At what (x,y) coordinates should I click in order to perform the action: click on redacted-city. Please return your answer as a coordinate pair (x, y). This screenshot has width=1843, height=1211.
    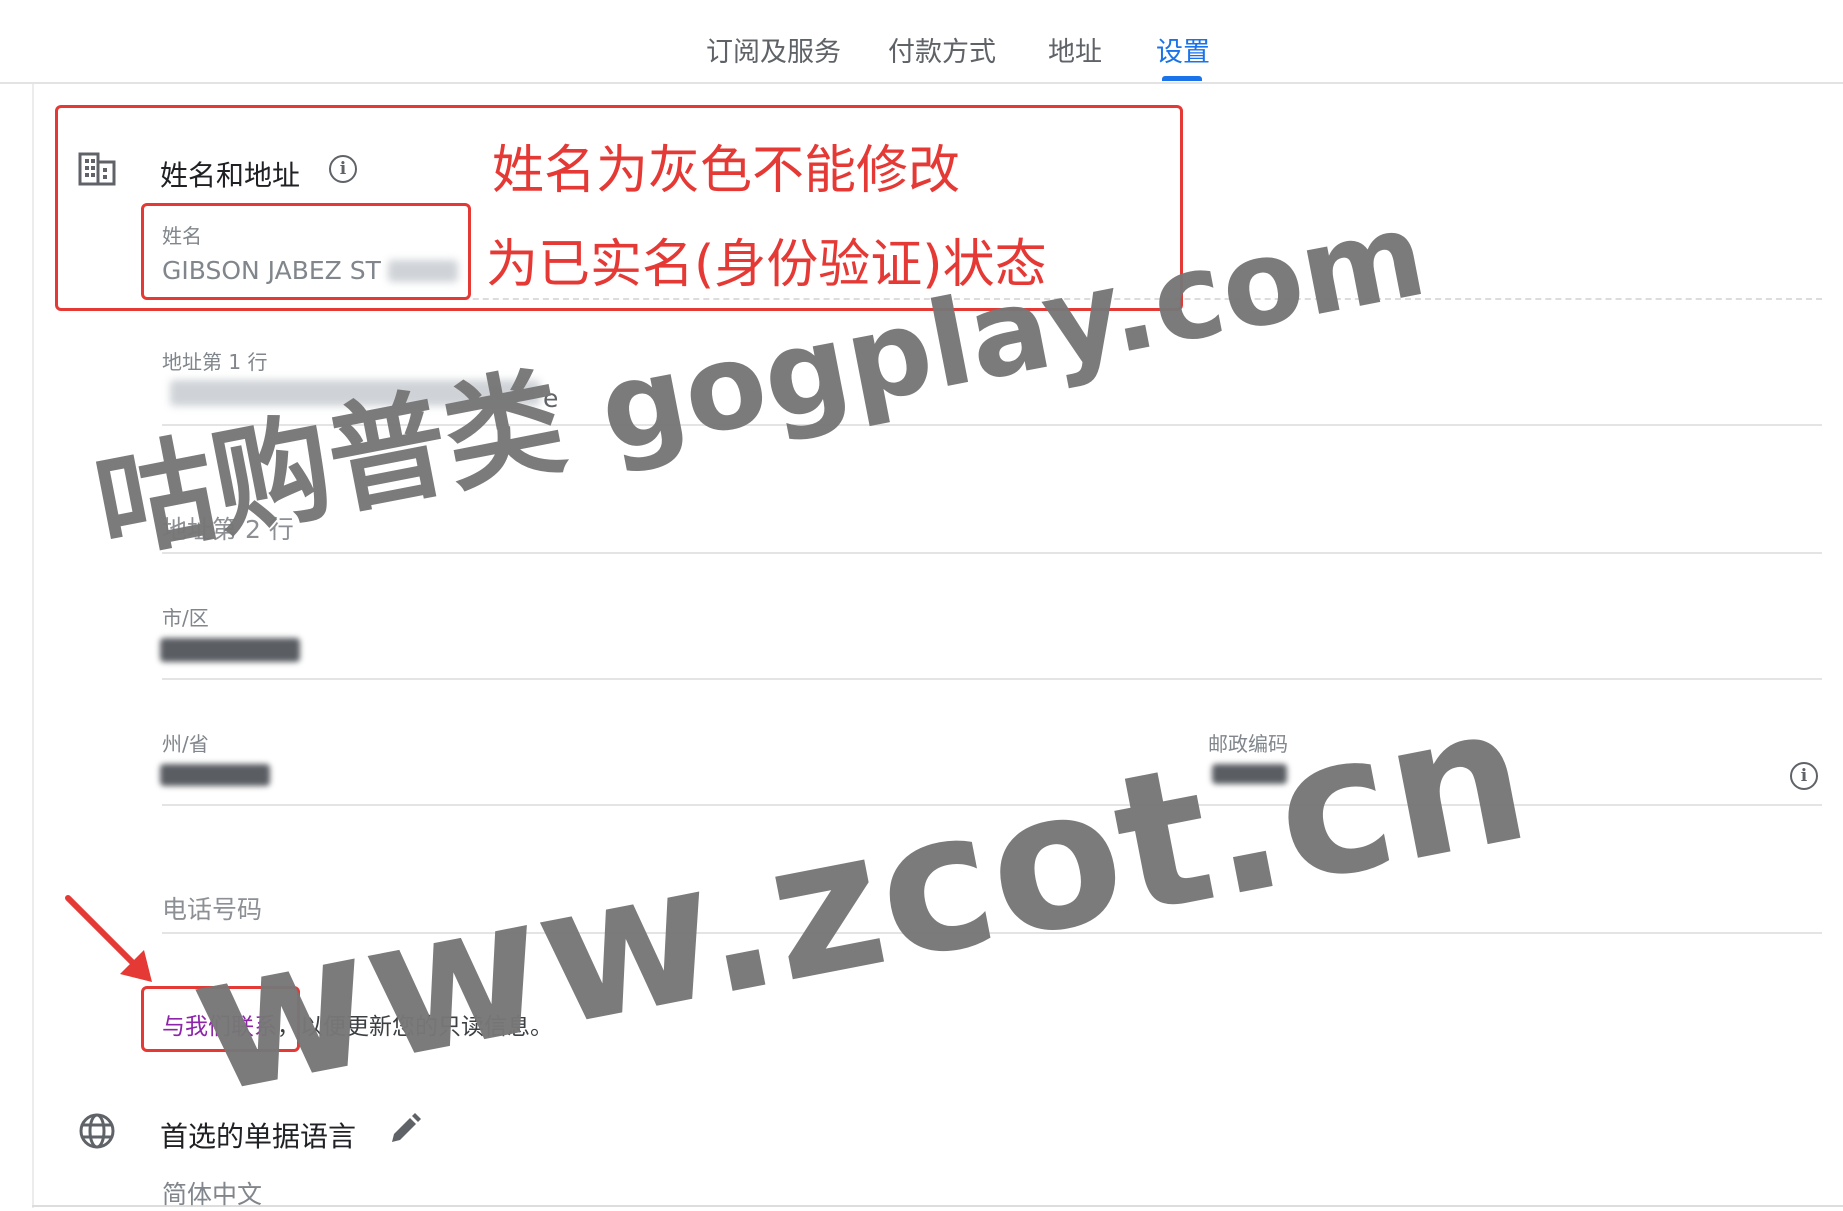
    Looking at the image, I should click on (230, 650).